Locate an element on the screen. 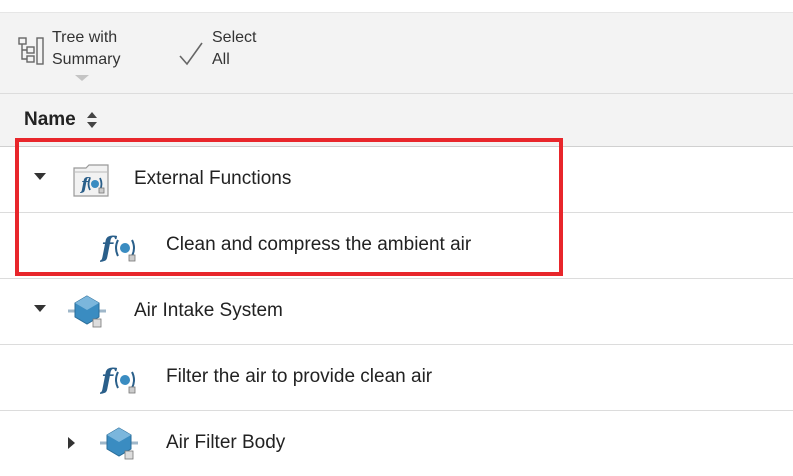 Image resolution: width=793 pixels, height=476 pixels. tree-row-filter-air: f Filter the air to provide clean air is located at coordinates (396, 378).